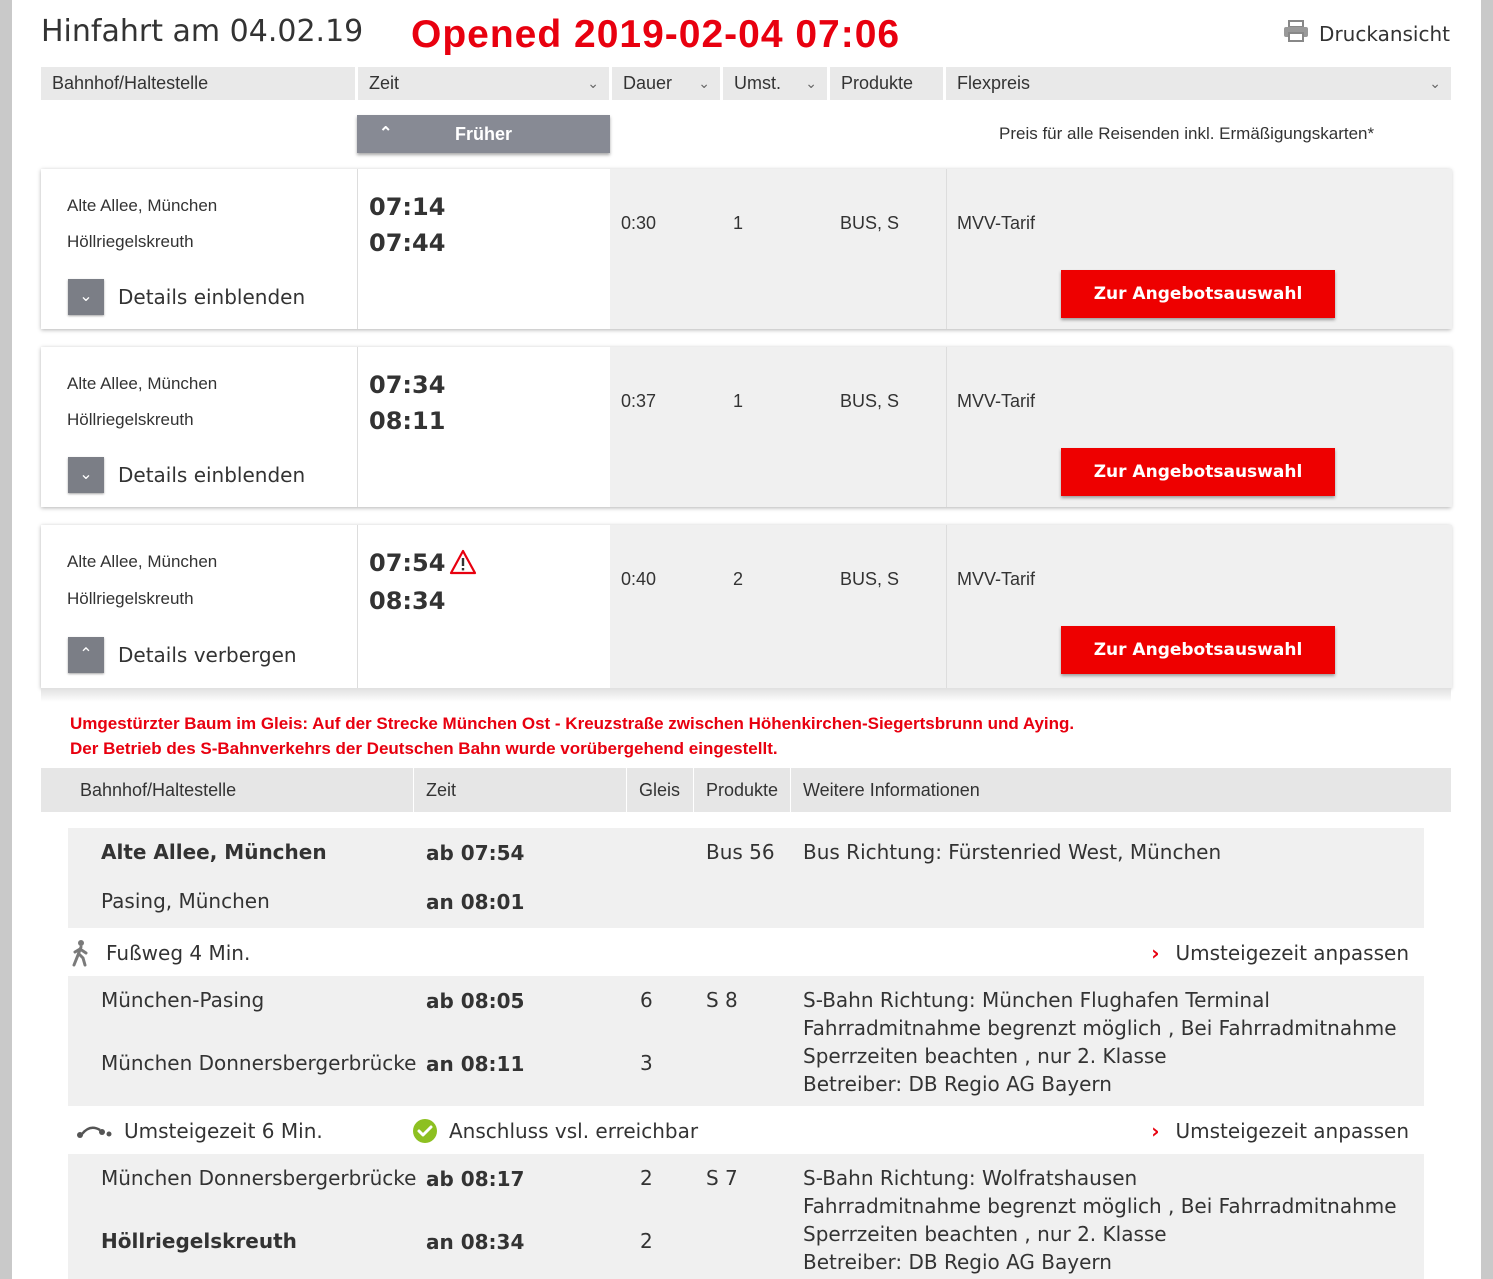  Describe the element at coordinates (425, 1133) in the screenshot. I see `check-circle-icon` at that location.